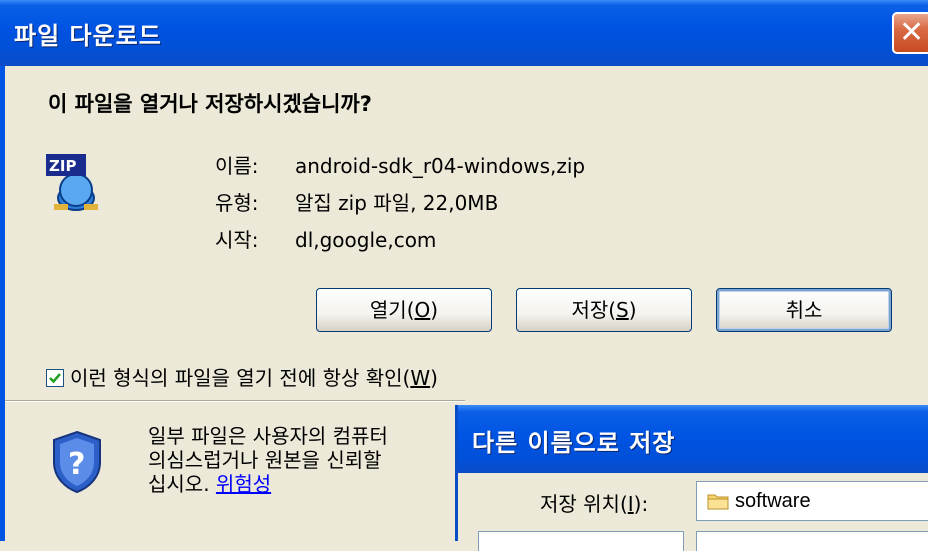 The image size is (928, 551). I want to click on cancel-button-label: 취소, so click(804, 310).